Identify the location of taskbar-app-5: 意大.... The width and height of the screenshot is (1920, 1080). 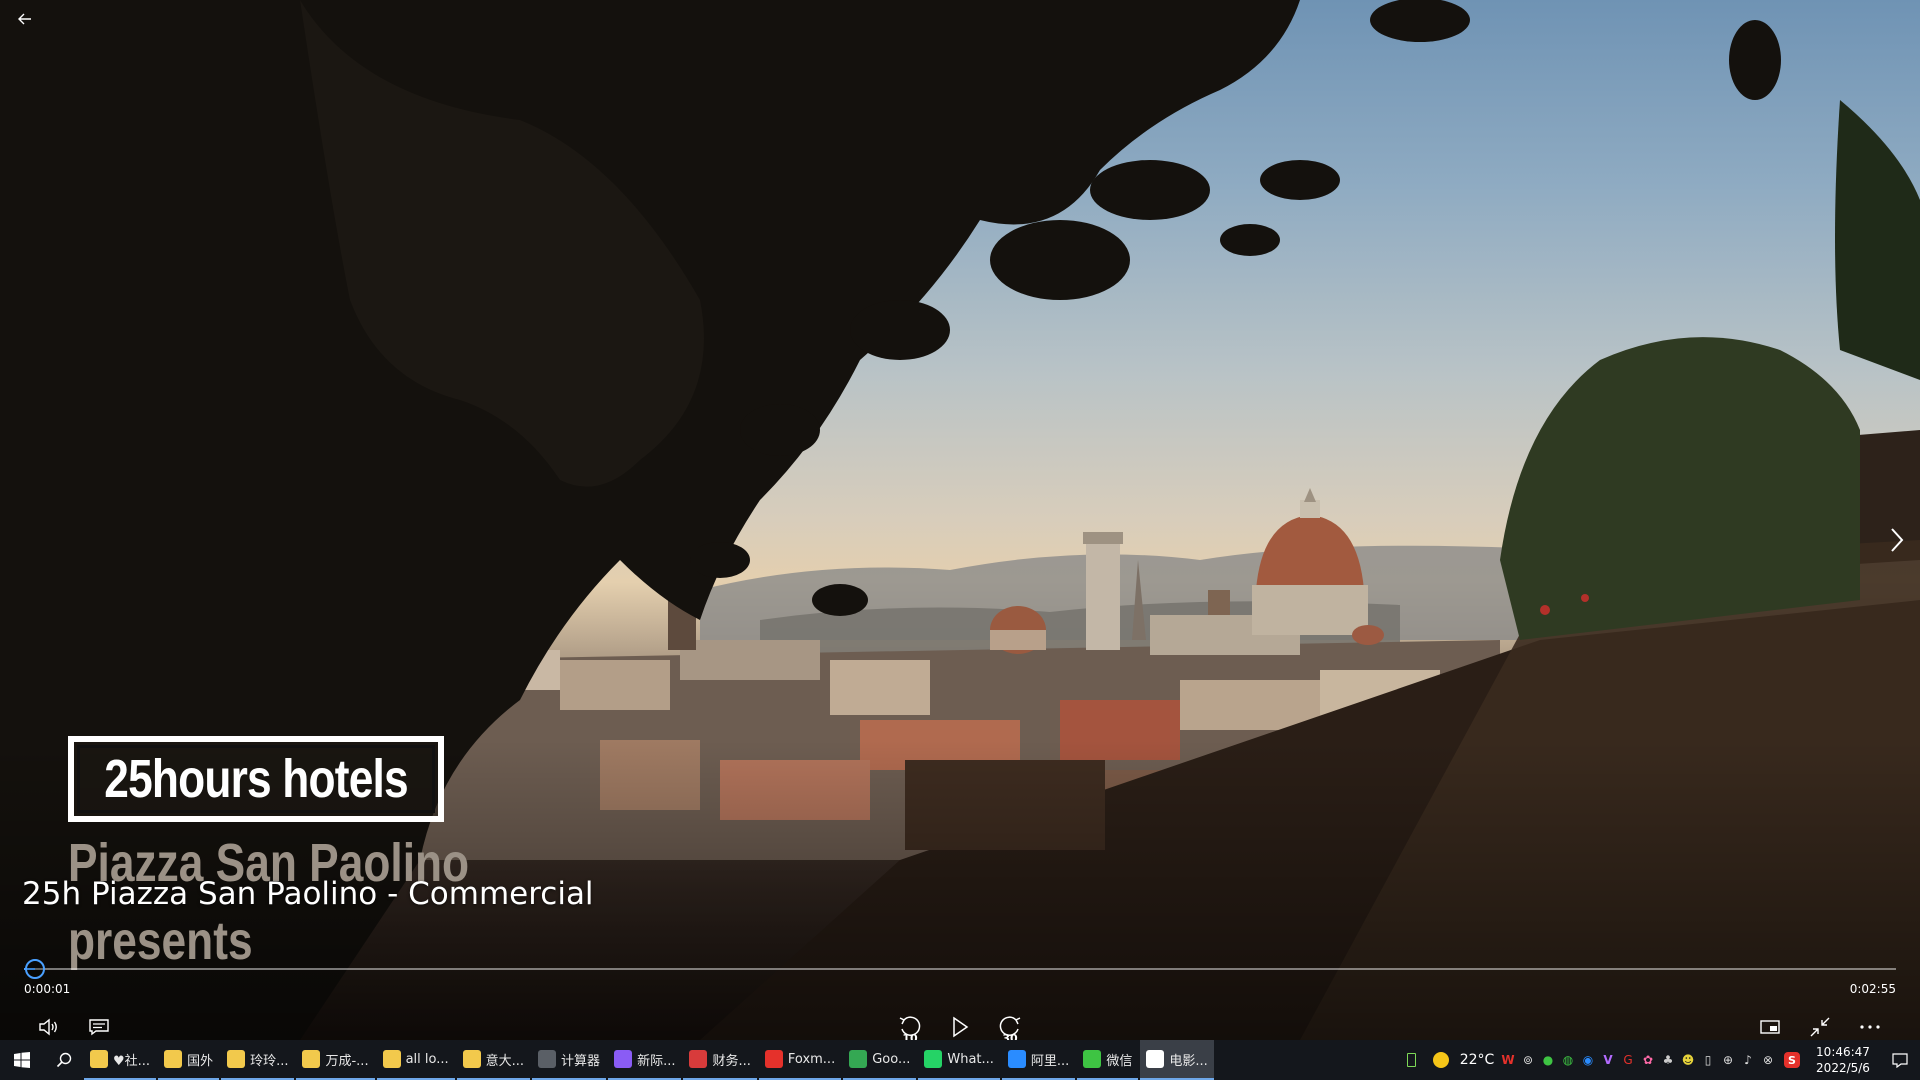
(493, 1060).